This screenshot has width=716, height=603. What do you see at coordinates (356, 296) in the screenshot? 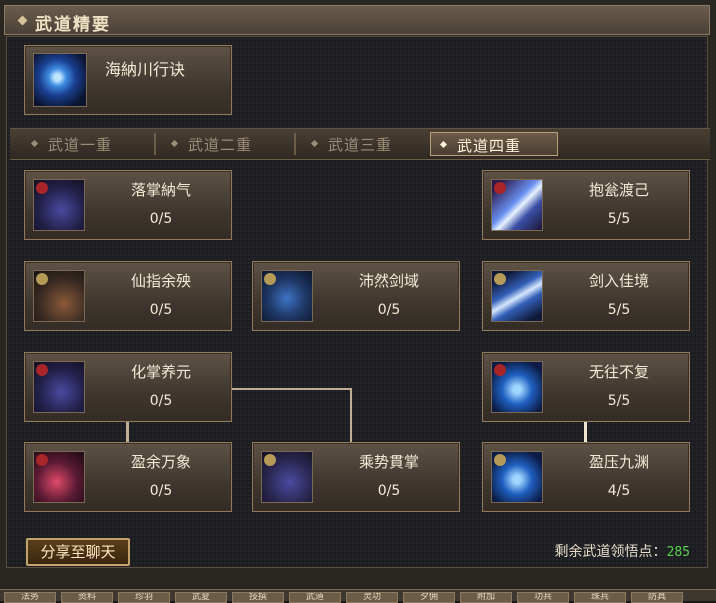
I see `skill-card: 沛然剑域 0/5` at bounding box center [356, 296].